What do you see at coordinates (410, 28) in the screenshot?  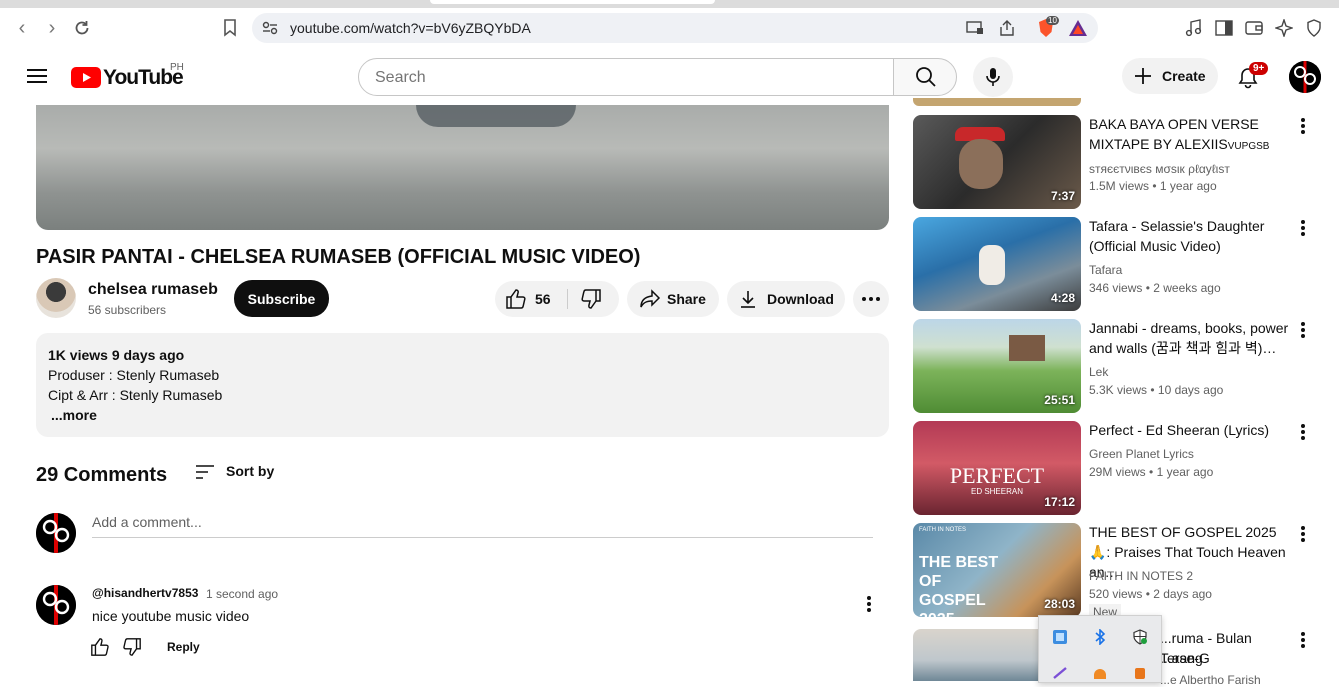 I see `url-text: youtube.com/watch?v=bV6yZBQYbDA` at bounding box center [410, 28].